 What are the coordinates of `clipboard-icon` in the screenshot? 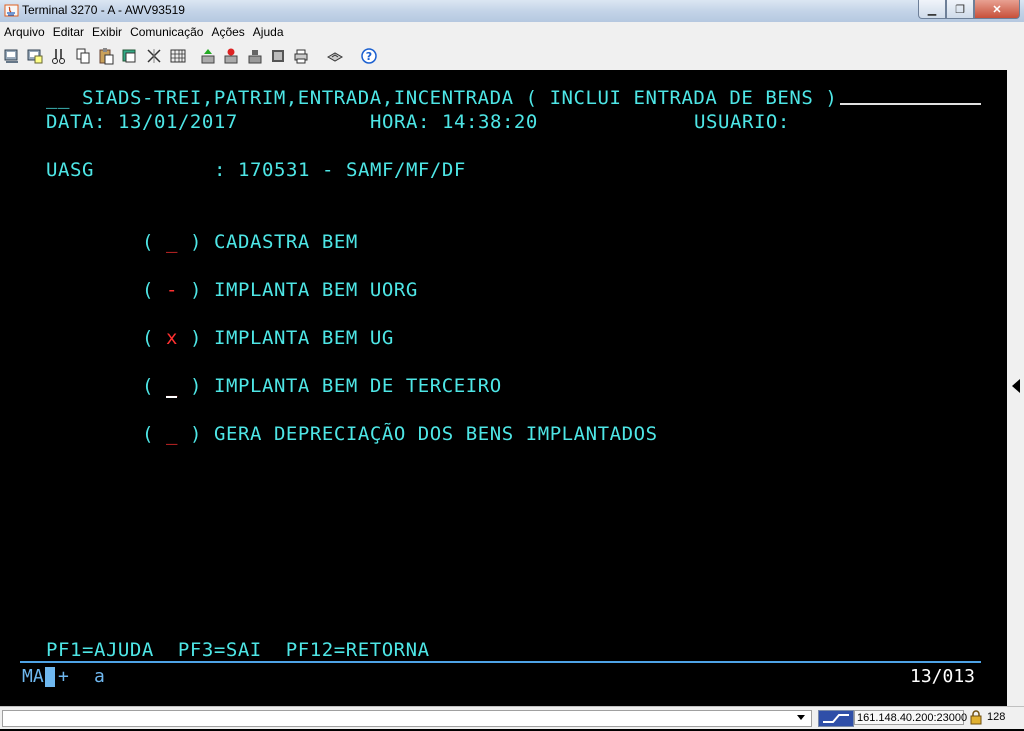 It's located at (130, 56).